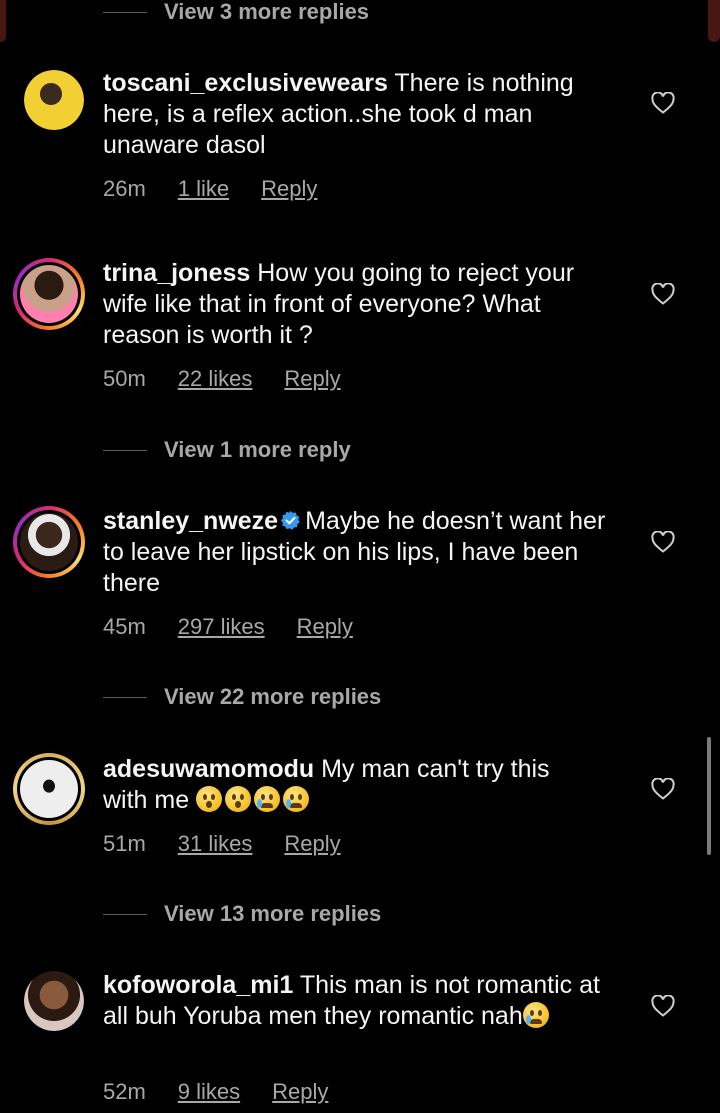 Image resolution: width=720 pixels, height=1113 pixels. Describe the element at coordinates (198, 985) in the screenshot. I see `username: kofoworola_mi1` at that location.